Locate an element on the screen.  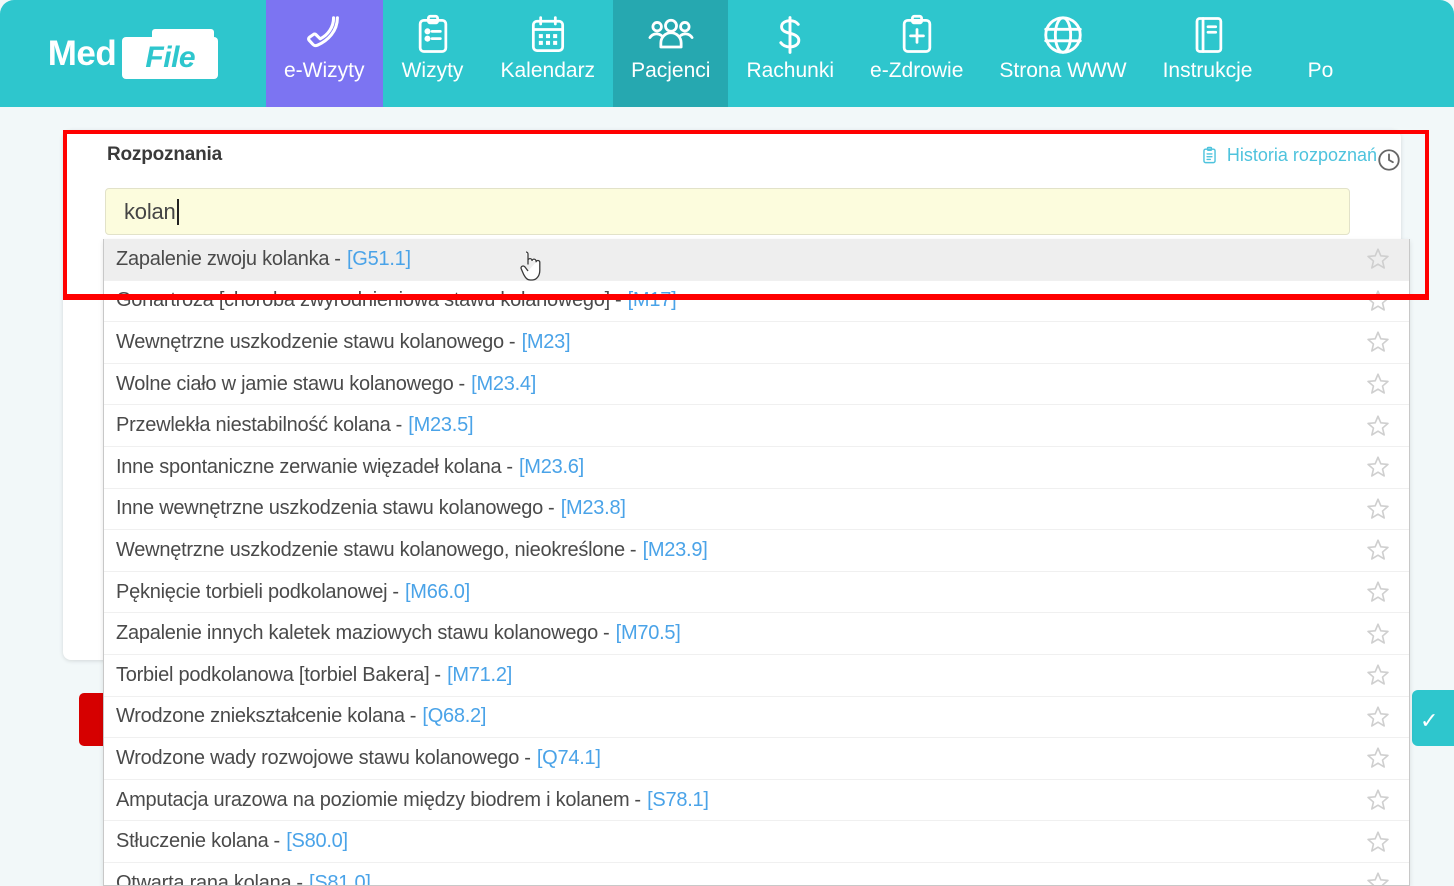
nav-label-e-zdrowie: e-Zdrowie is located at coordinates (917, 70).